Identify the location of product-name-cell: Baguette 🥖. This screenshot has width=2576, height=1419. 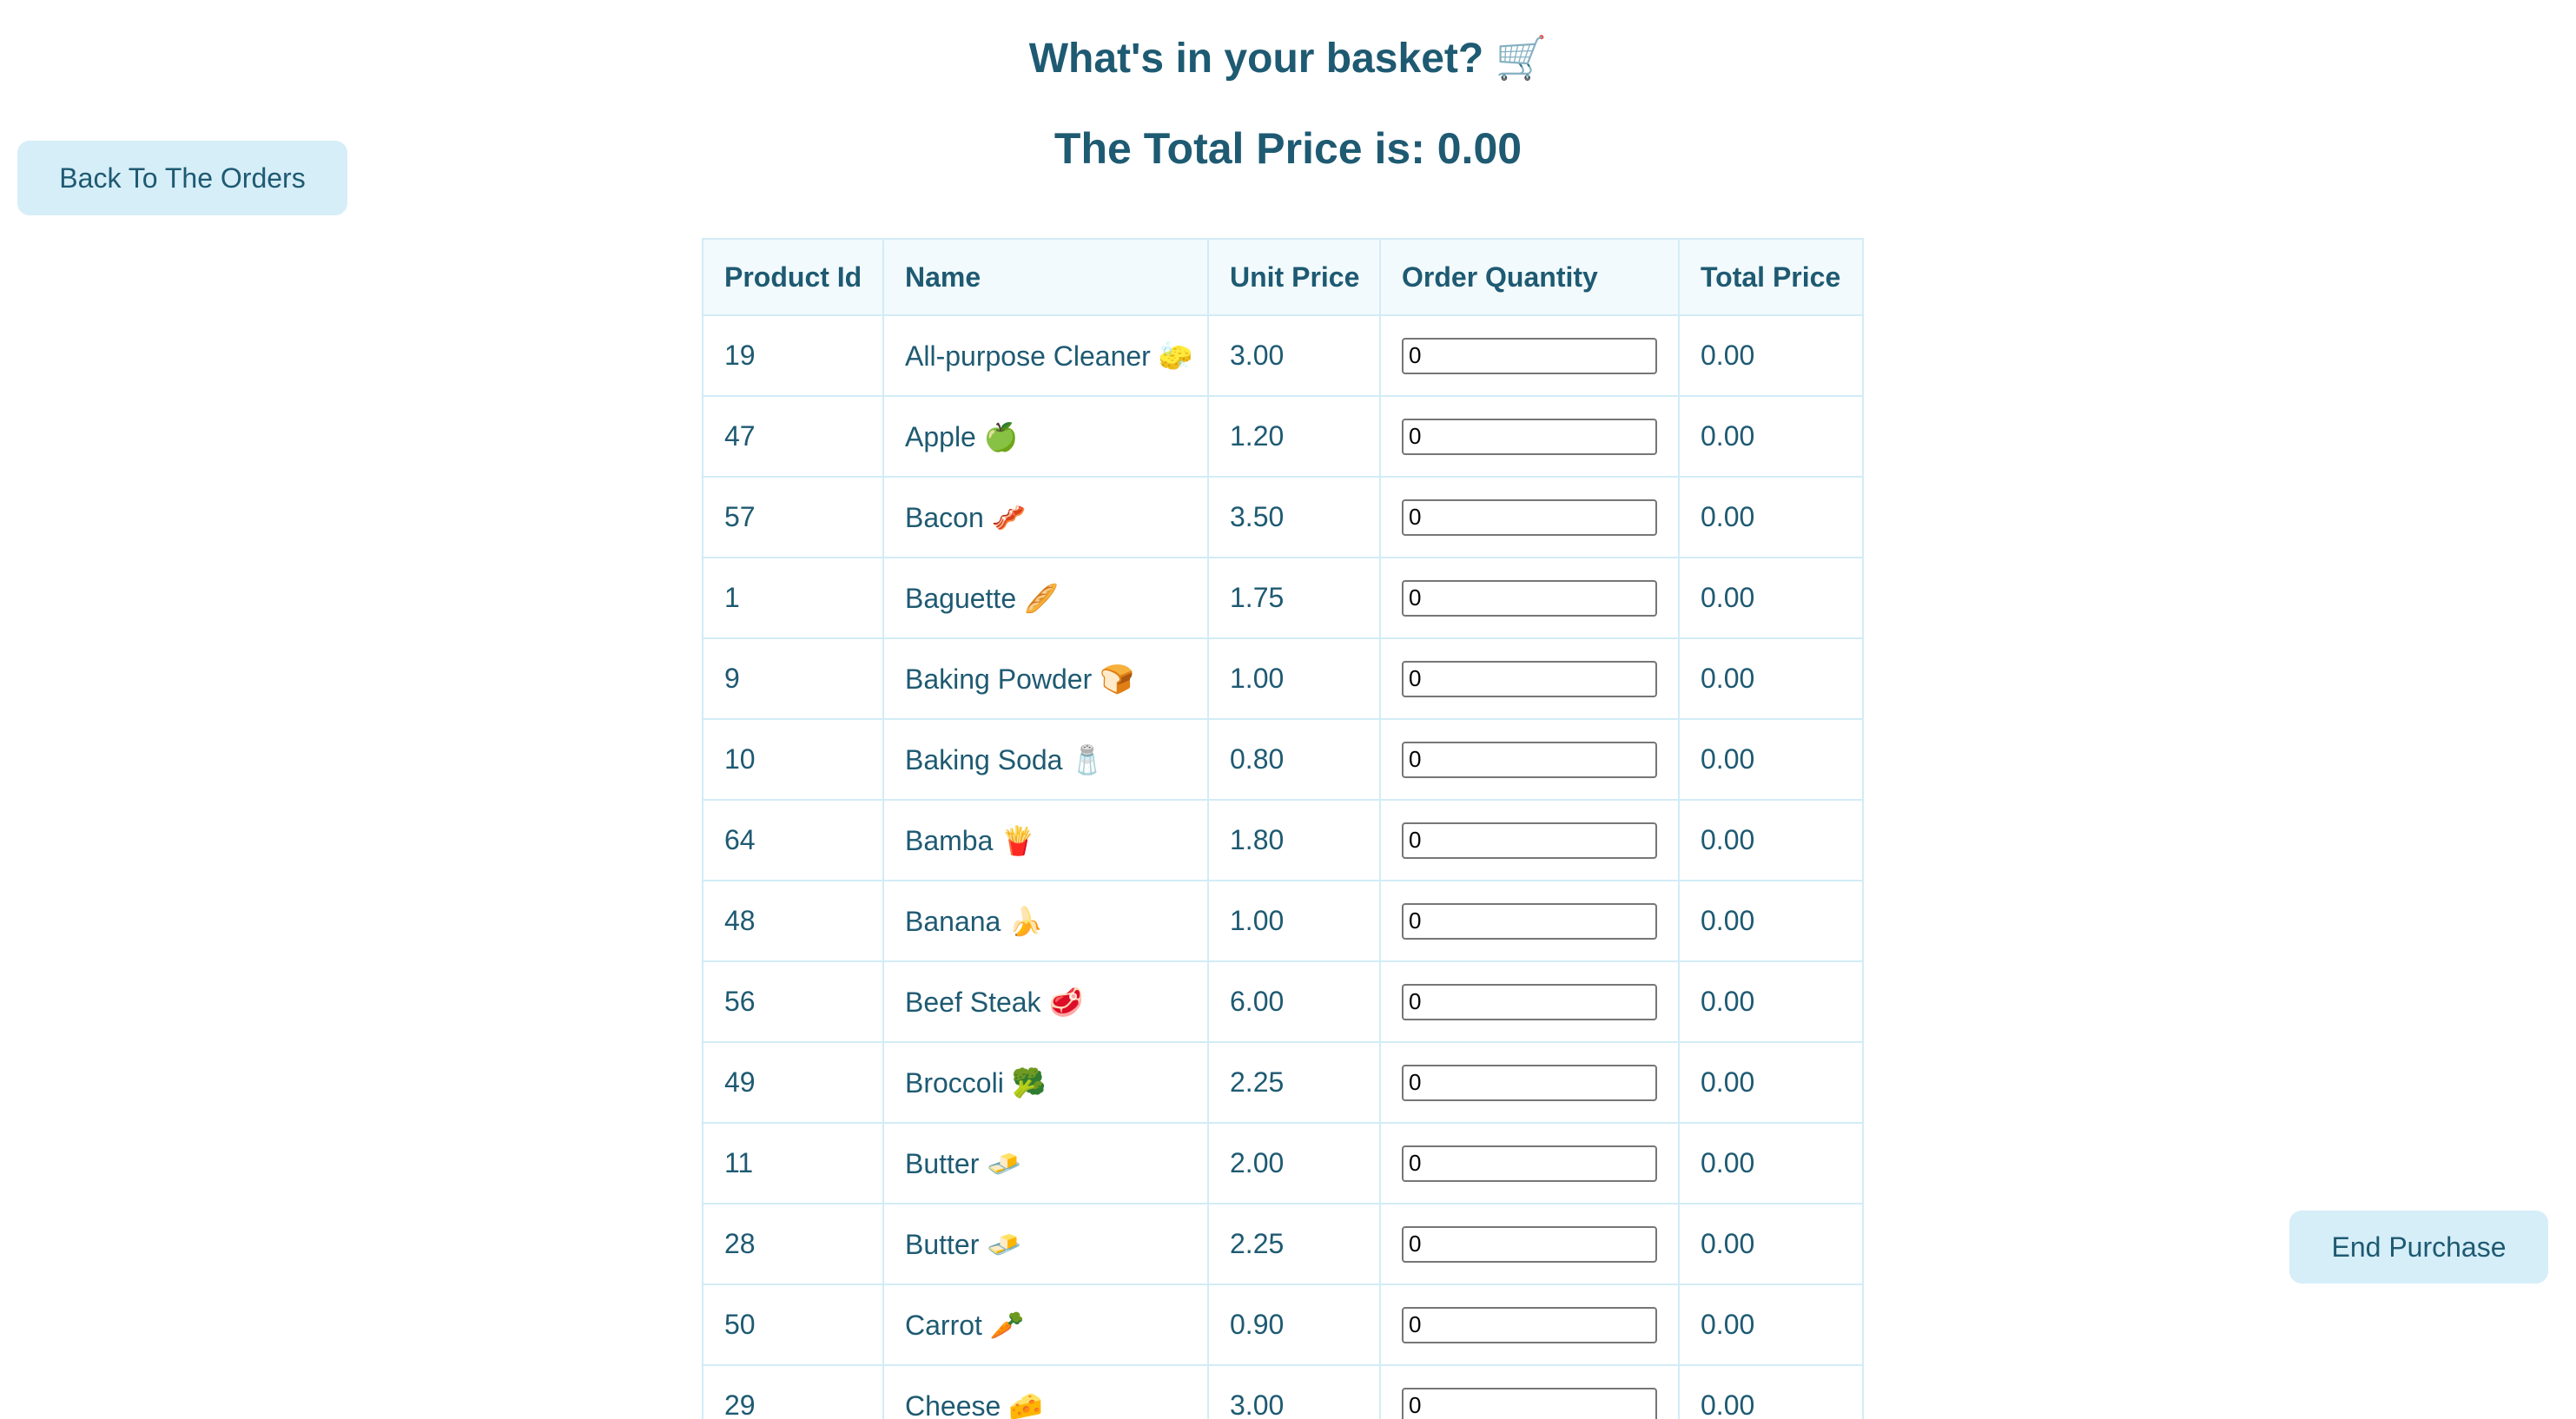
(1046, 598).